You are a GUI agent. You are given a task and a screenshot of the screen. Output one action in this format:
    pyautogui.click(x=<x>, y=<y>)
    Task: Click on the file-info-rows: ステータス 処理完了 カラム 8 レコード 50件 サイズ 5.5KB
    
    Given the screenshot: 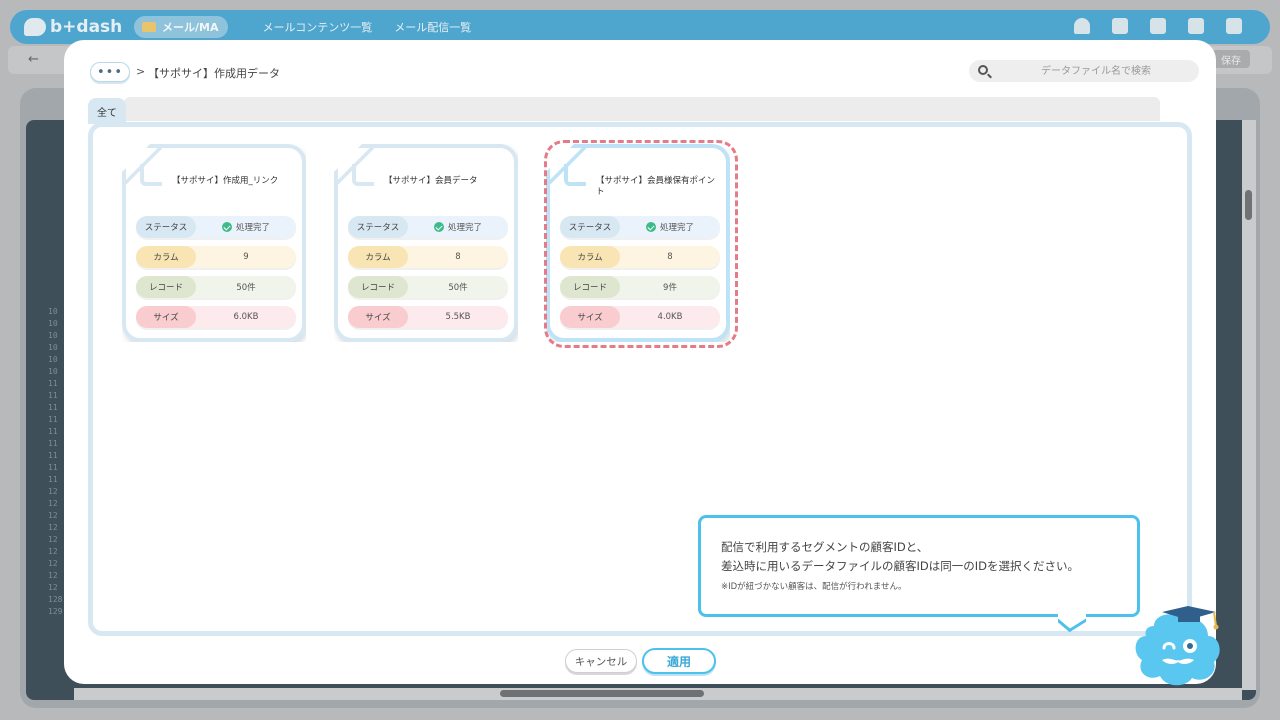 What is the action you would take?
    pyautogui.click(x=428, y=276)
    